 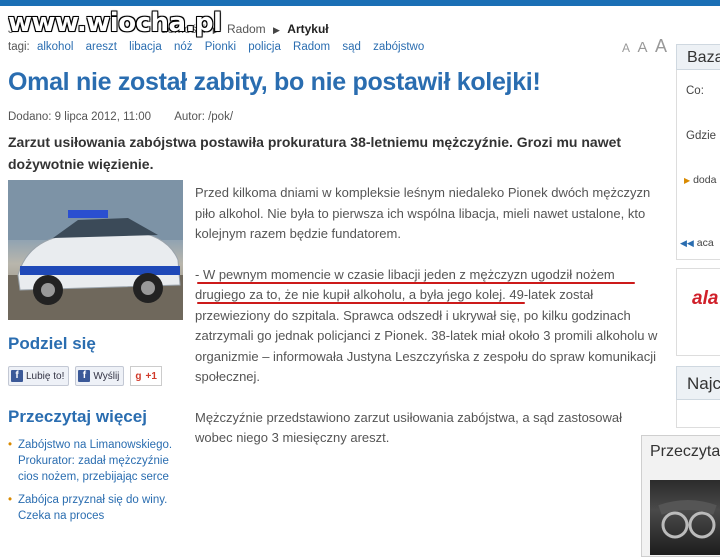 What do you see at coordinates (264, 47) in the screenshot?
I see `tag-link: policja` at bounding box center [264, 47].